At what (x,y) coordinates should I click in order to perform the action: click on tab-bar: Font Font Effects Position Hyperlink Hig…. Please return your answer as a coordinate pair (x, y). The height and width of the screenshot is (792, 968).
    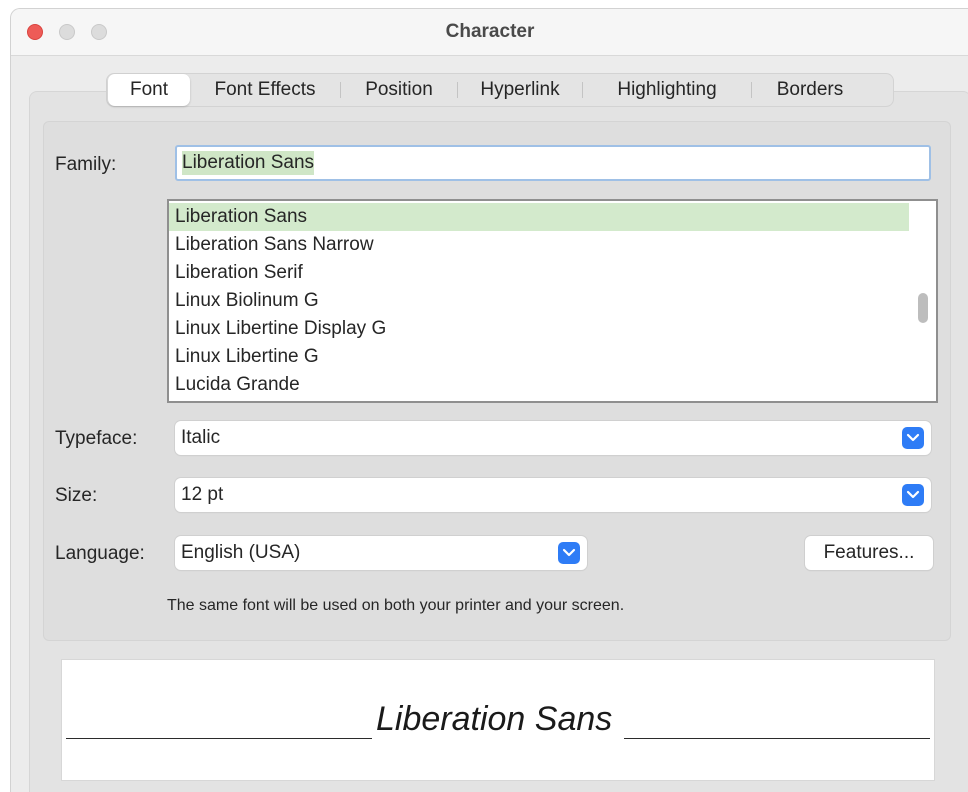
    Looking at the image, I should click on (500, 90).